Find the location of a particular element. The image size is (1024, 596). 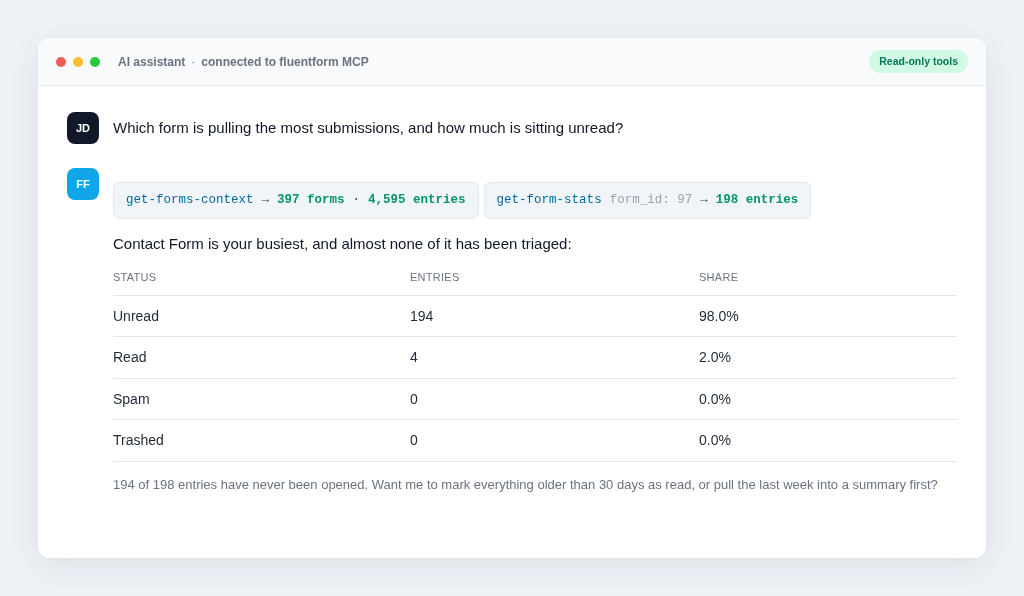

column-header: STATUS is located at coordinates (135, 278).